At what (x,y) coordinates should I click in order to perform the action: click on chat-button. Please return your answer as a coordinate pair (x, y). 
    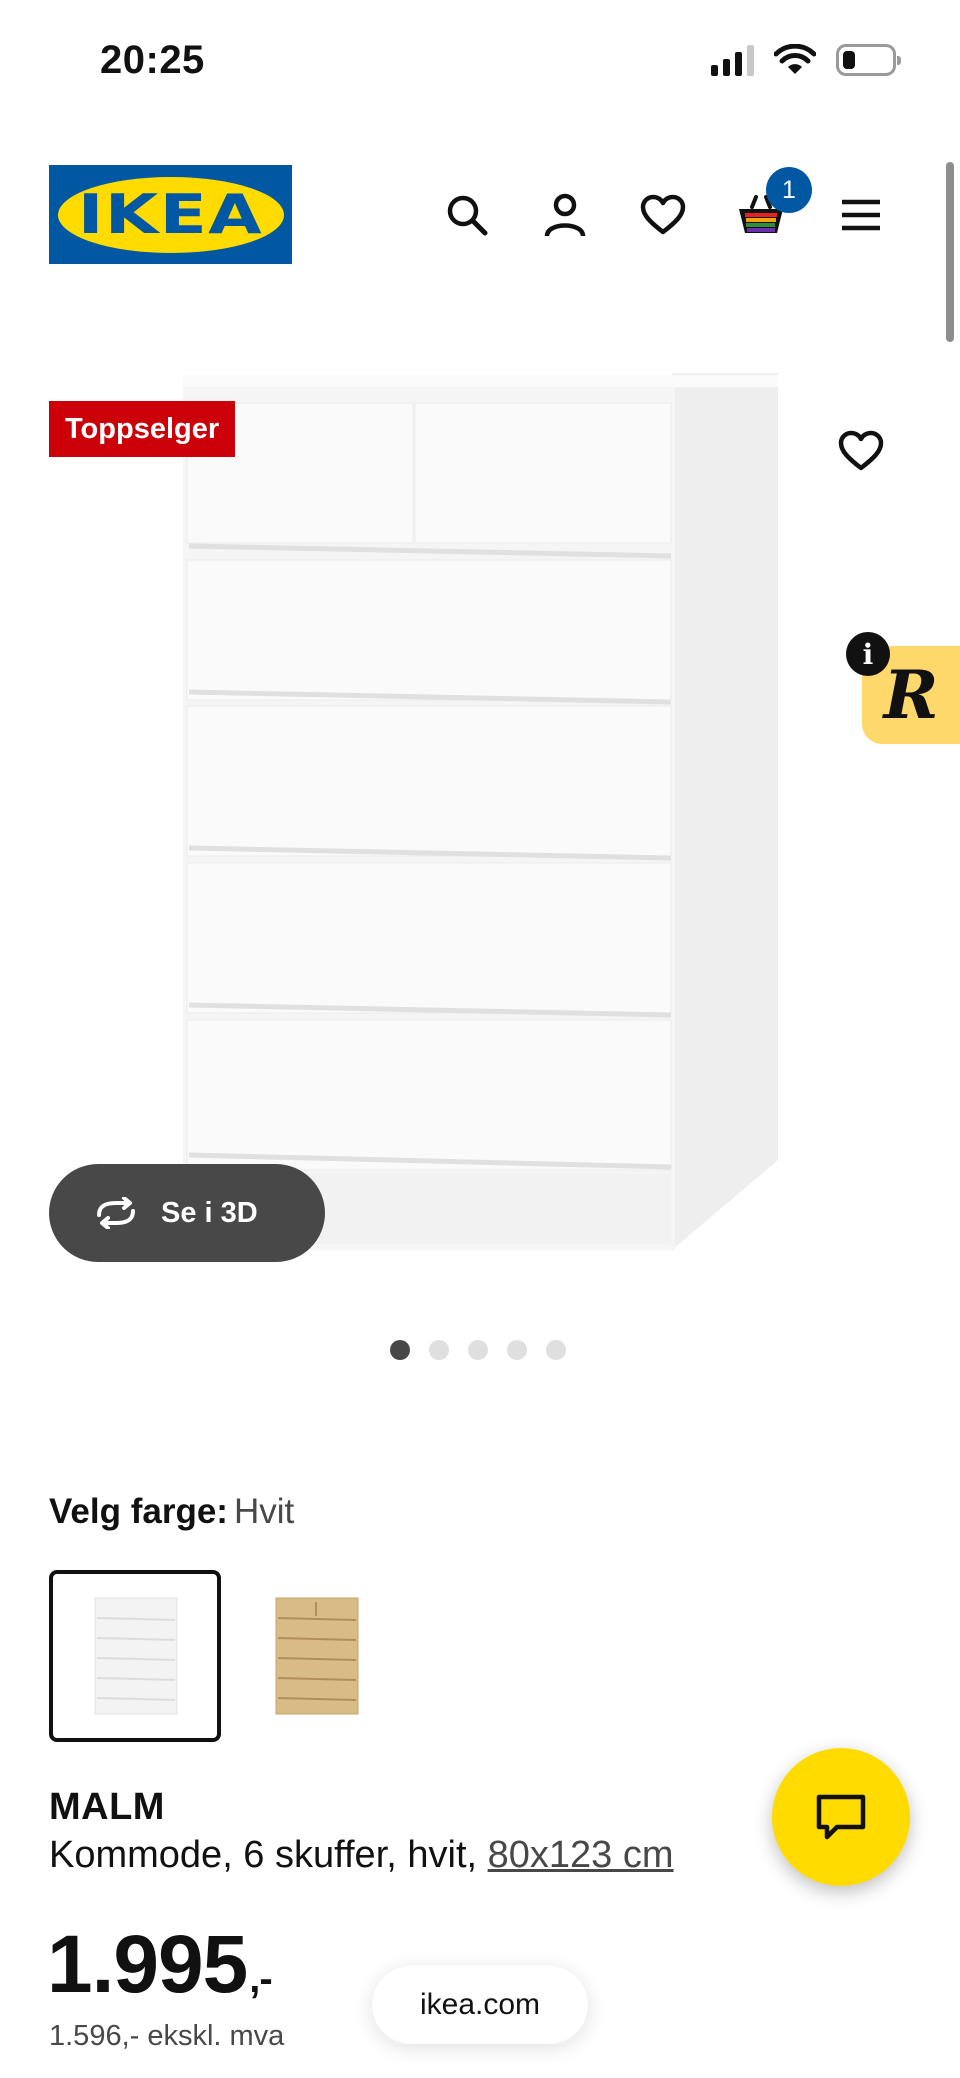
    Looking at the image, I should click on (841, 1817).